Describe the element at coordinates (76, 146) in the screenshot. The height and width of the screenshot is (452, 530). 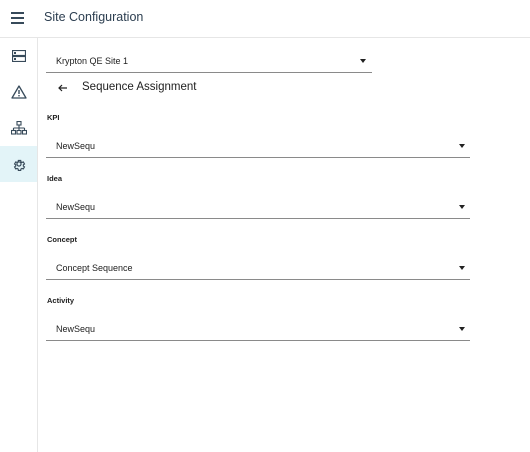
I see `kpi-select-value: NewSequ` at that location.